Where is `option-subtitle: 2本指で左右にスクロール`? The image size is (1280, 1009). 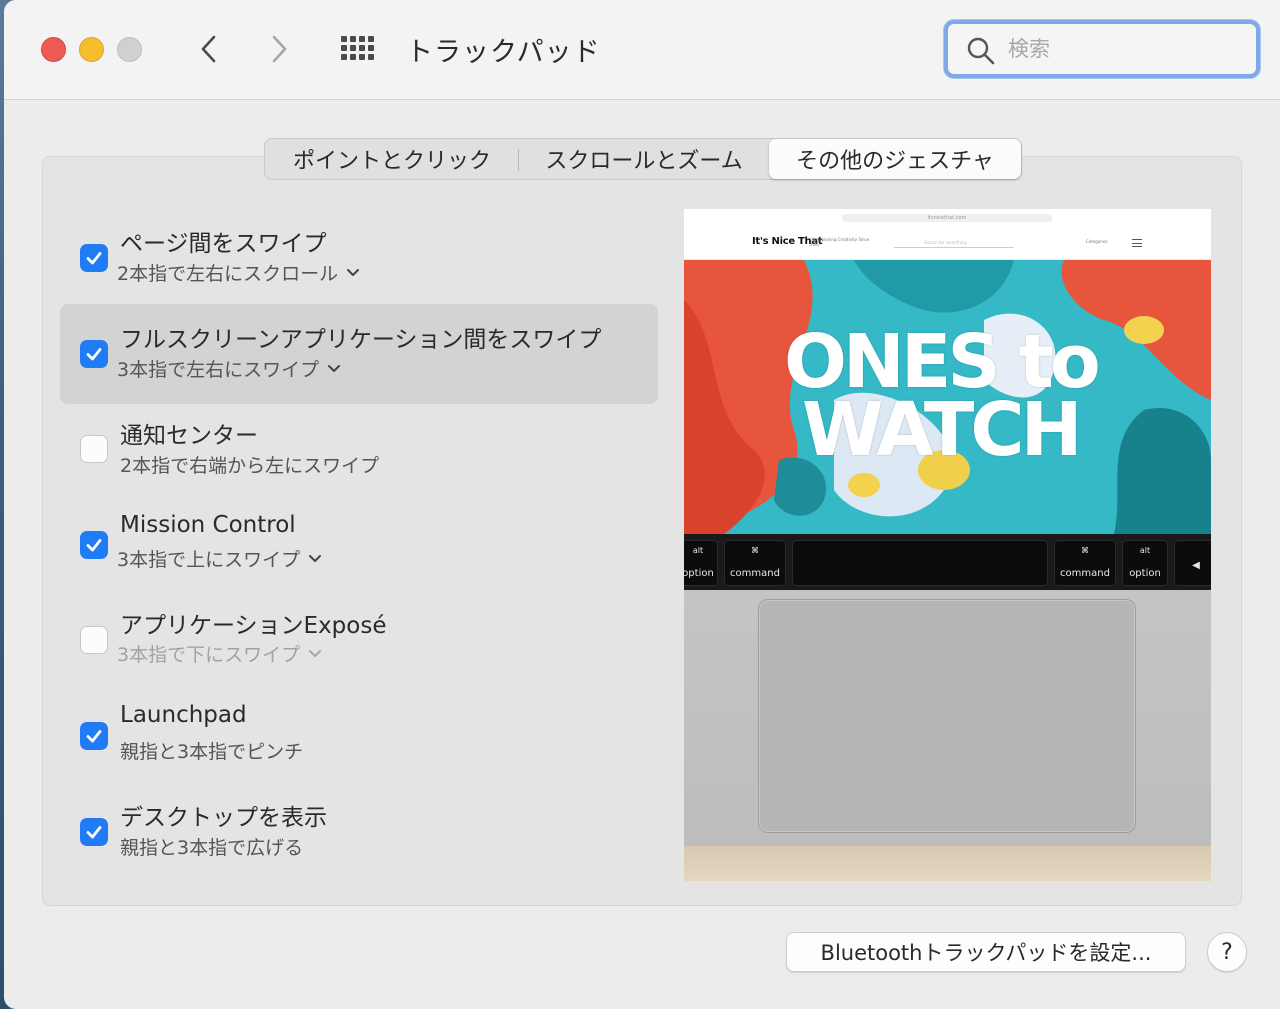
option-subtitle: 2本指で左右にスクロール is located at coordinates (228, 274).